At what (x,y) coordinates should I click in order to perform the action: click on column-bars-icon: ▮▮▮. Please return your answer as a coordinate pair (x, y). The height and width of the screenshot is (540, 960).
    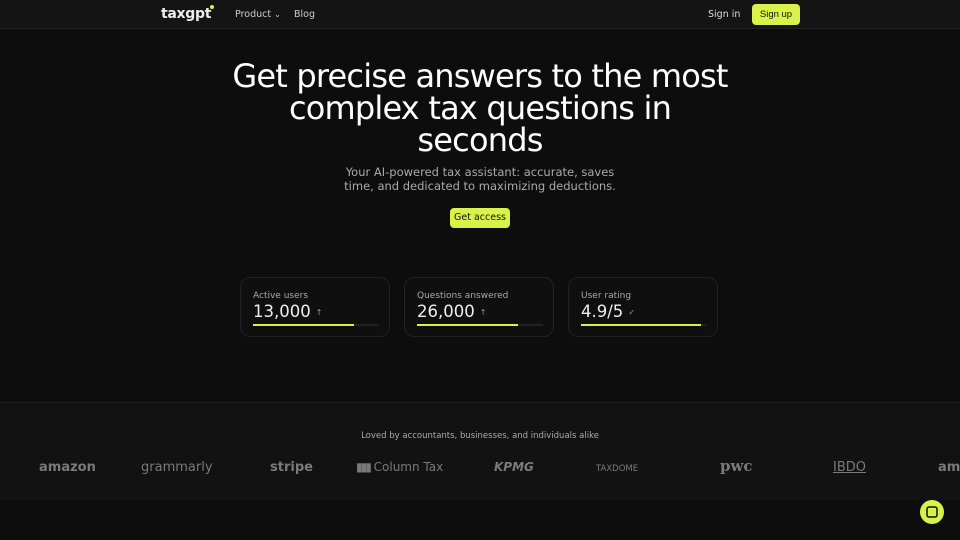
    Looking at the image, I should click on (364, 467).